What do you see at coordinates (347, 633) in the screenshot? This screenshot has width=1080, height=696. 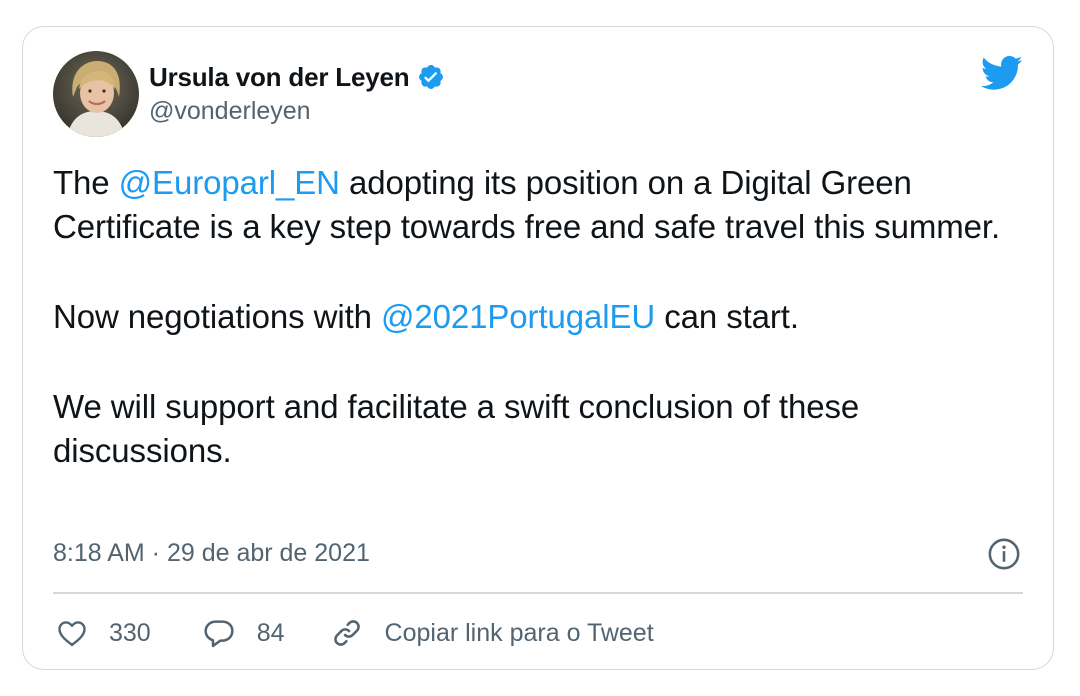 I see `link-icon` at bounding box center [347, 633].